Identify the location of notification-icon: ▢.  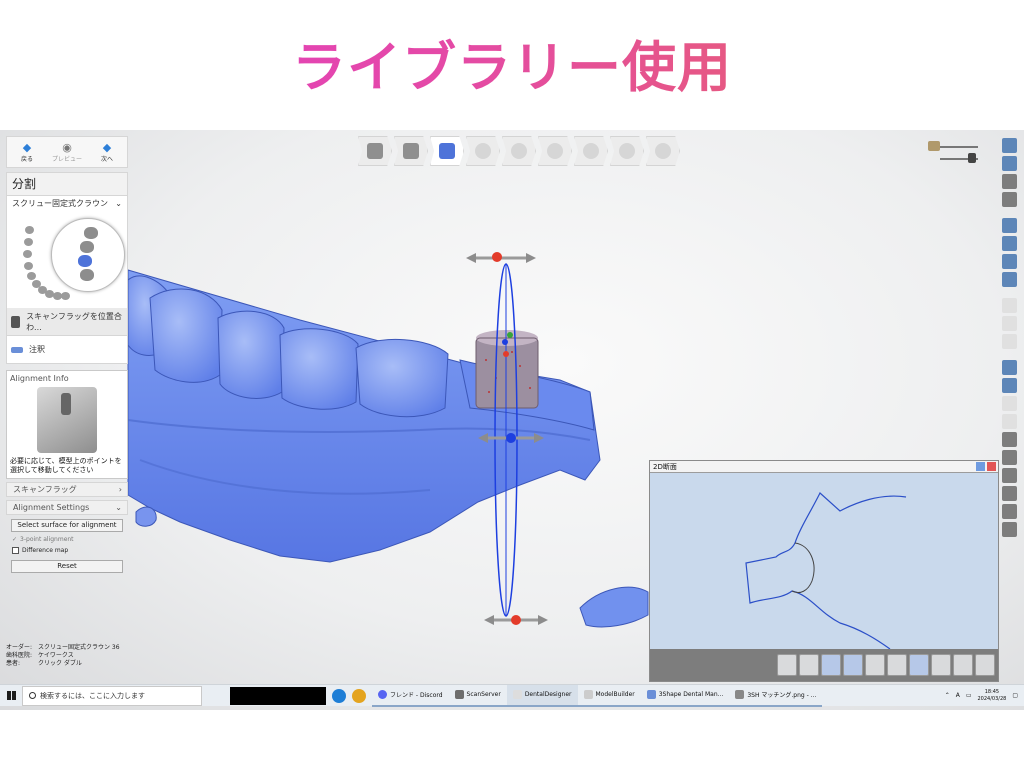
(1015, 695).